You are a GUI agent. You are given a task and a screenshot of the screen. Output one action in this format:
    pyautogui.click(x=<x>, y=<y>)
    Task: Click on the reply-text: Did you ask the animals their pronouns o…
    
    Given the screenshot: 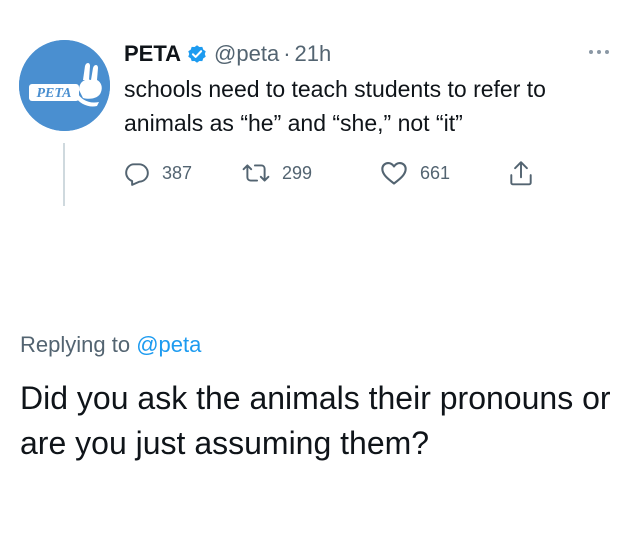 What is the action you would take?
    pyautogui.click(x=315, y=420)
    